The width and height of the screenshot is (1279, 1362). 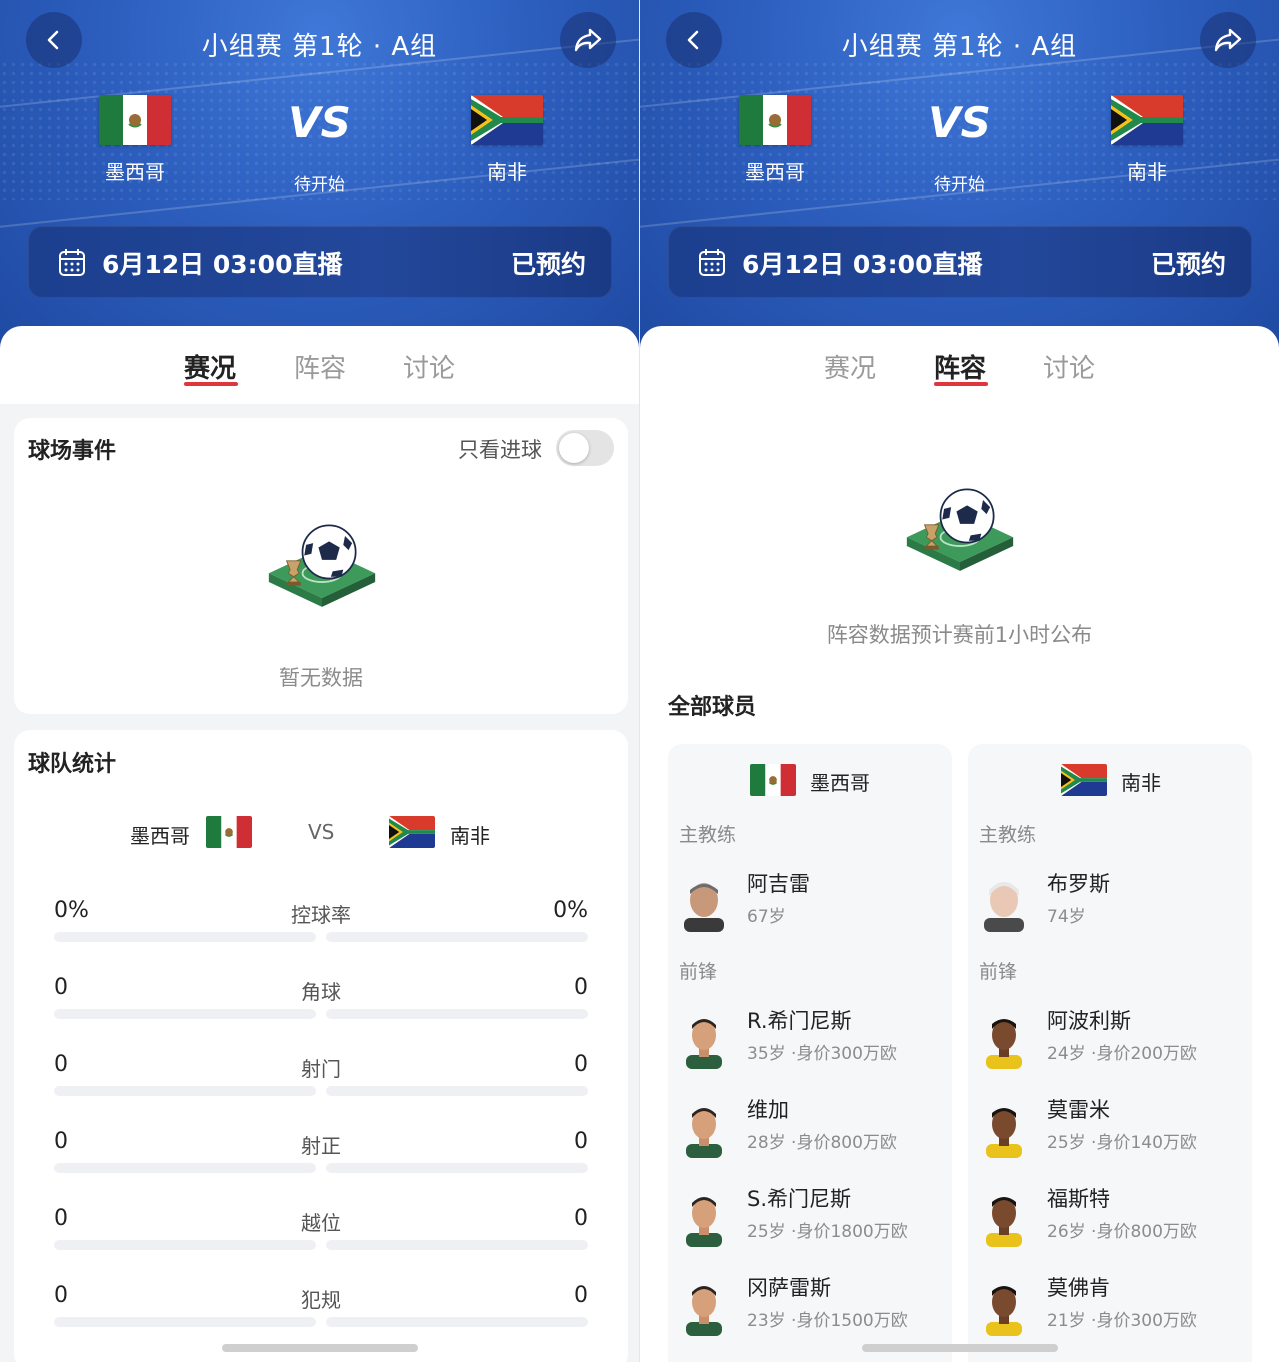 What do you see at coordinates (321, 1300) in the screenshot?
I see `stat-label: 犯规` at bounding box center [321, 1300].